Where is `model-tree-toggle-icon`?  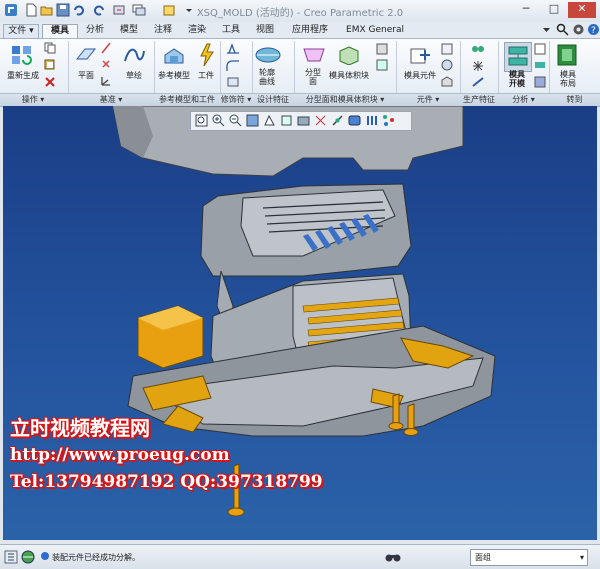
model-tree-toggle-icon is located at coordinates (11, 558).